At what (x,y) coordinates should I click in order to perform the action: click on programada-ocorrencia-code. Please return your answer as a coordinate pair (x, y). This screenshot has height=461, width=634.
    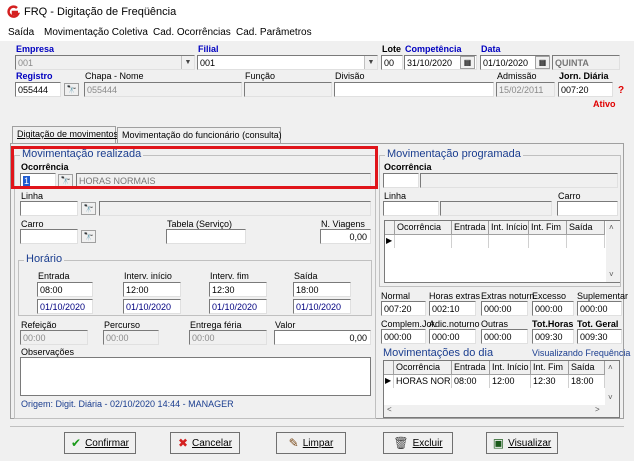
    Looking at the image, I should click on (401, 180).